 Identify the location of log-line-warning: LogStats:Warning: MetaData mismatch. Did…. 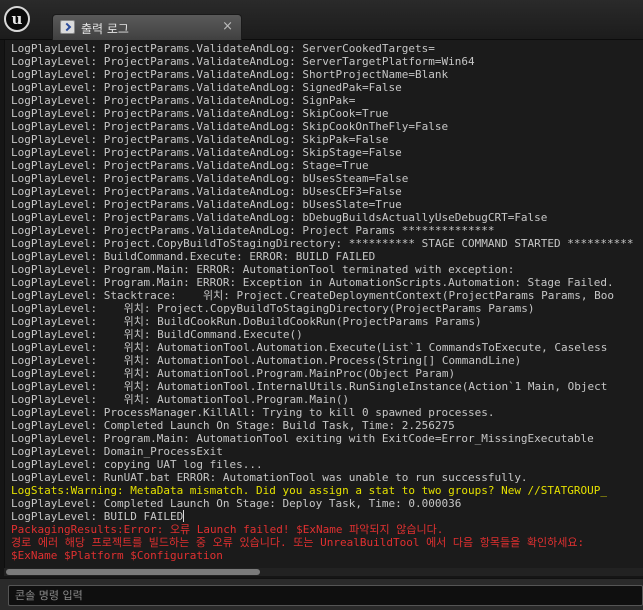
(309, 490).